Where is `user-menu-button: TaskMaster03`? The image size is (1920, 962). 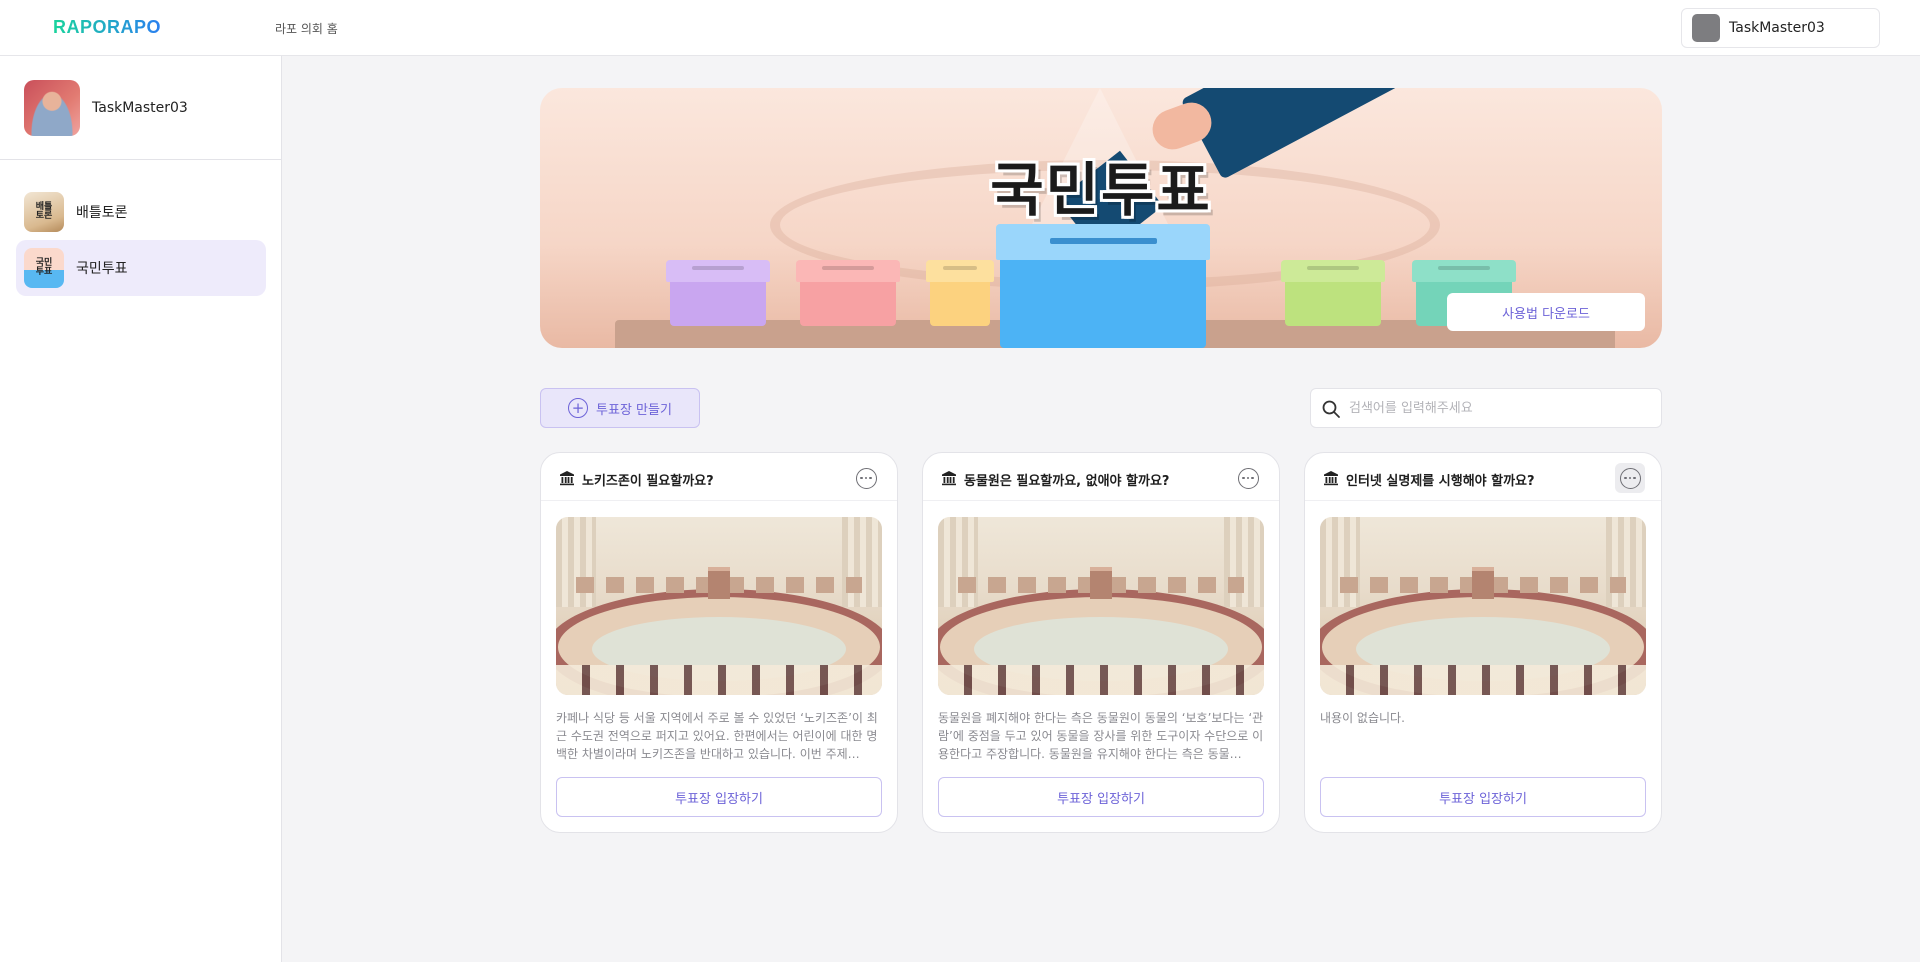
user-menu-button: TaskMaster03 is located at coordinates (1780, 28).